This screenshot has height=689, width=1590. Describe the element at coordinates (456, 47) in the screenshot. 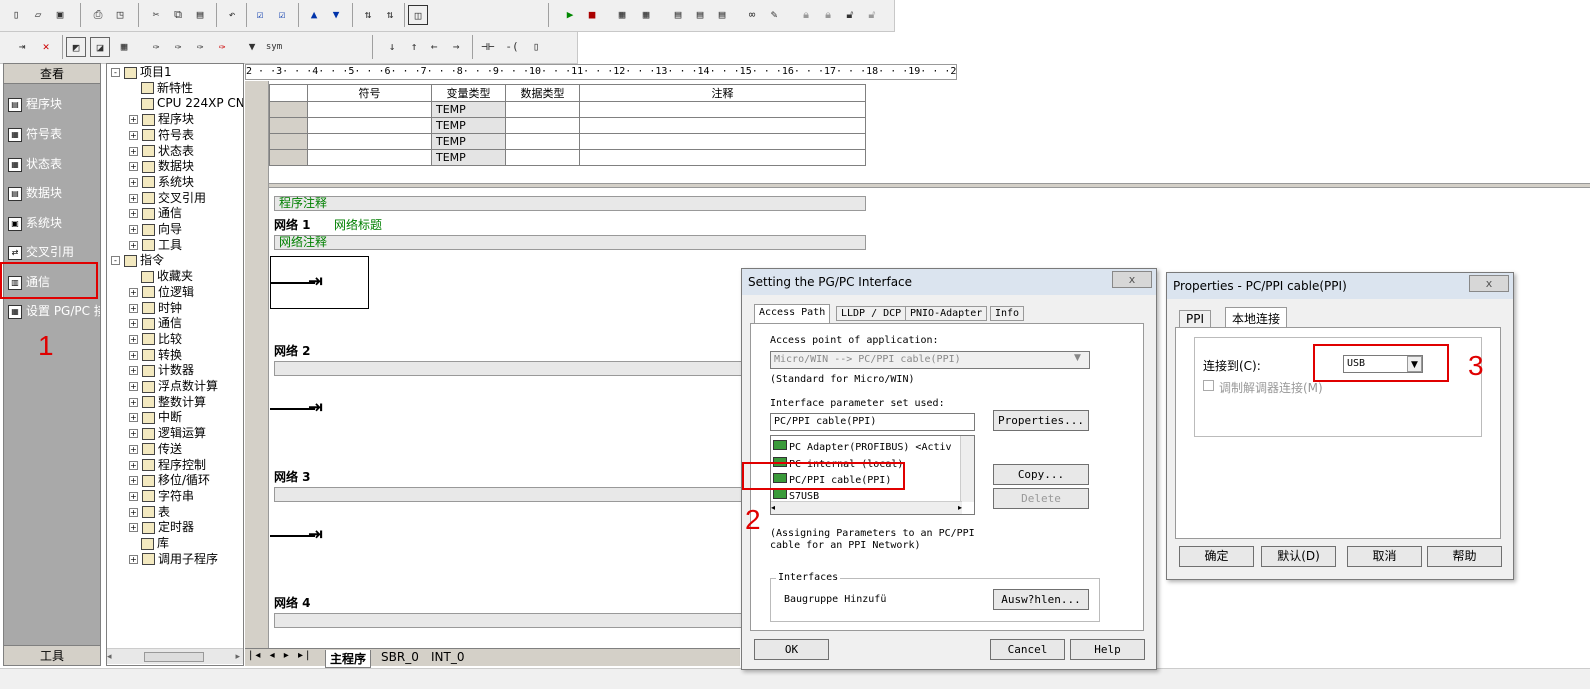

I see `line-right-icon: →` at that location.